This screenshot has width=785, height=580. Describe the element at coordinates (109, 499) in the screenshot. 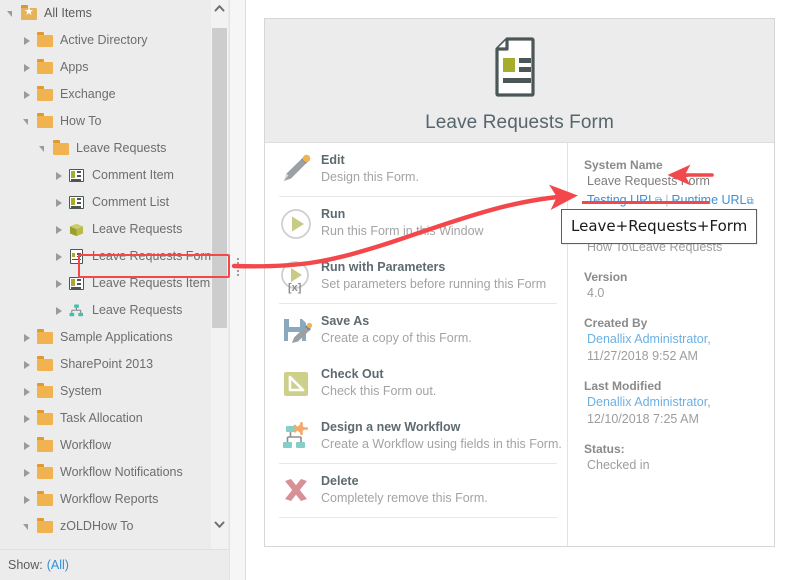

I see `tree-item-label: Workflow Reports` at that location.